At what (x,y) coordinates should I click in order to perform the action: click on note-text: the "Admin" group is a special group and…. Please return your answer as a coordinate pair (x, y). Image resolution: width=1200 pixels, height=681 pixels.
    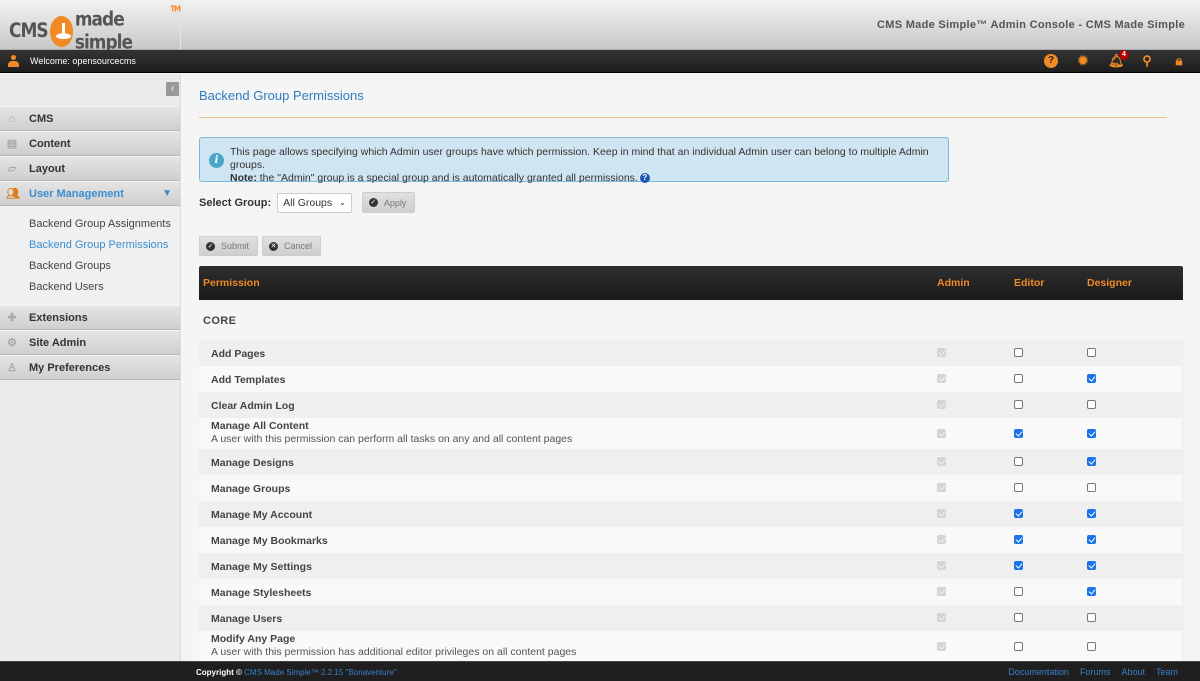
    Looking at the image, I should click on (447, 178).